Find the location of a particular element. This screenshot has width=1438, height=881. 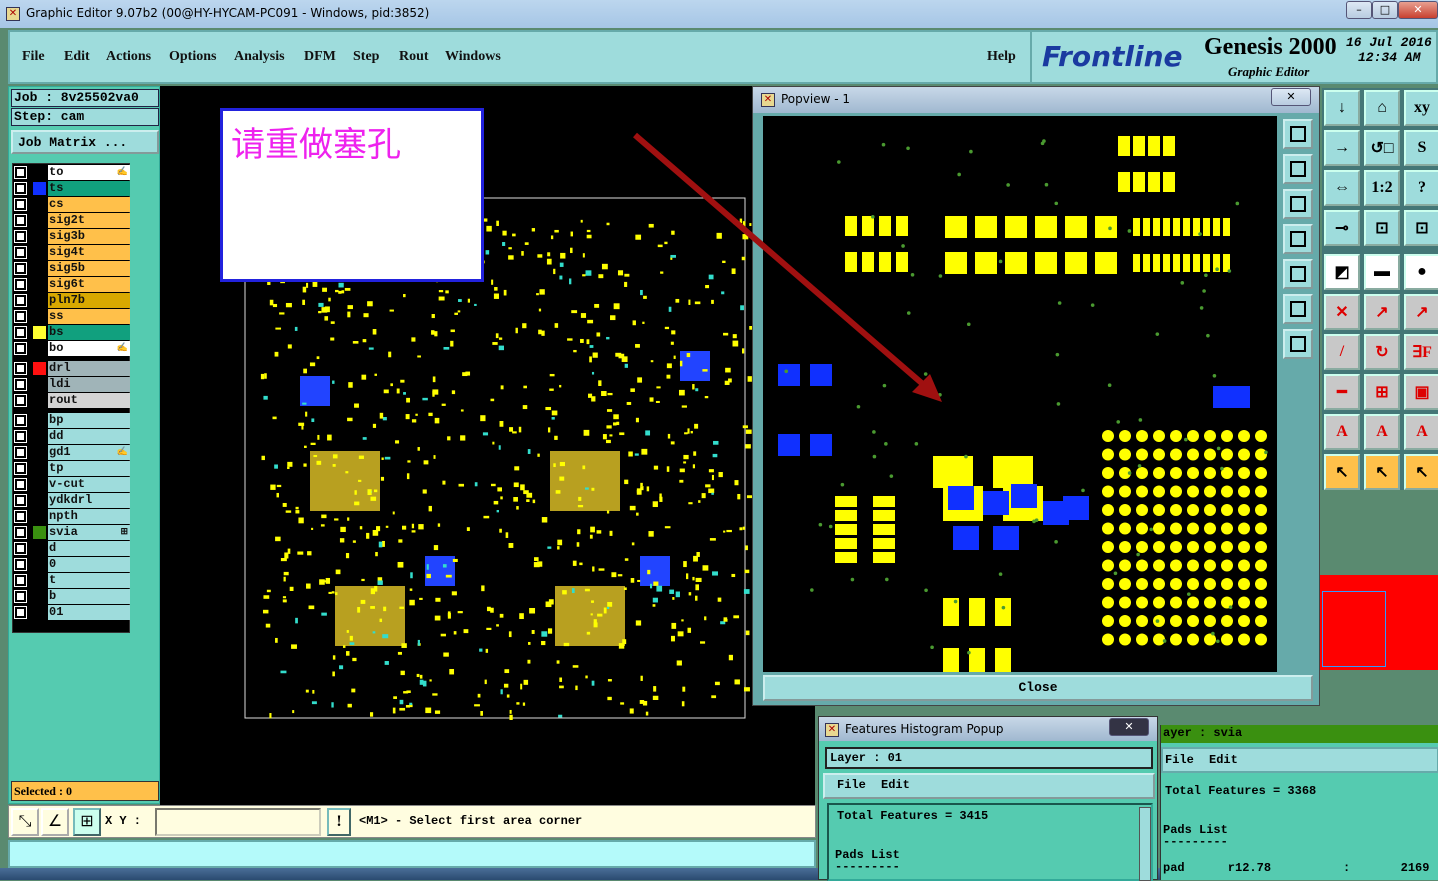

tool-button-26: A is located at coordinates (1382, 432).